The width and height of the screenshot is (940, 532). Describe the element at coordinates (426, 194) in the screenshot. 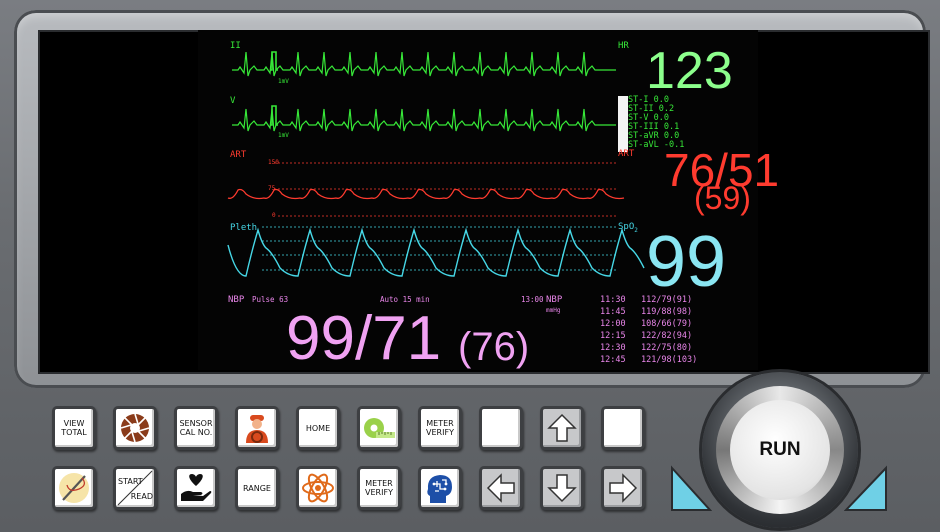

I see `art-trace` at that location.